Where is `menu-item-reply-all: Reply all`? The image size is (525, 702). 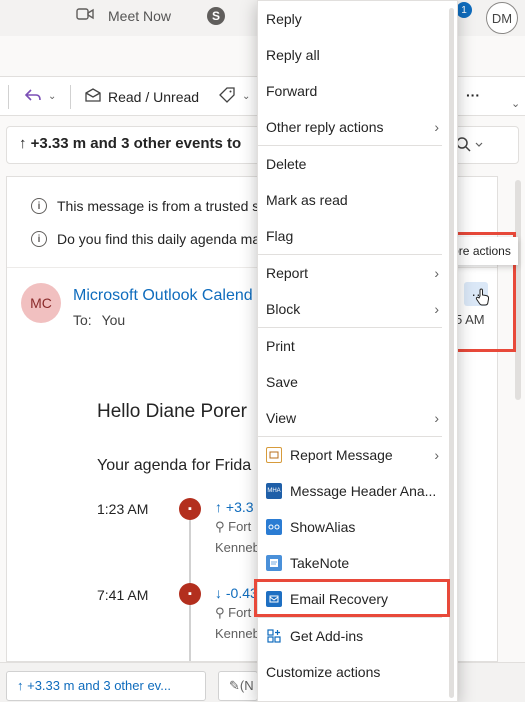 menu-item-reply-all: Reply all is located at coordinates (358, 55).